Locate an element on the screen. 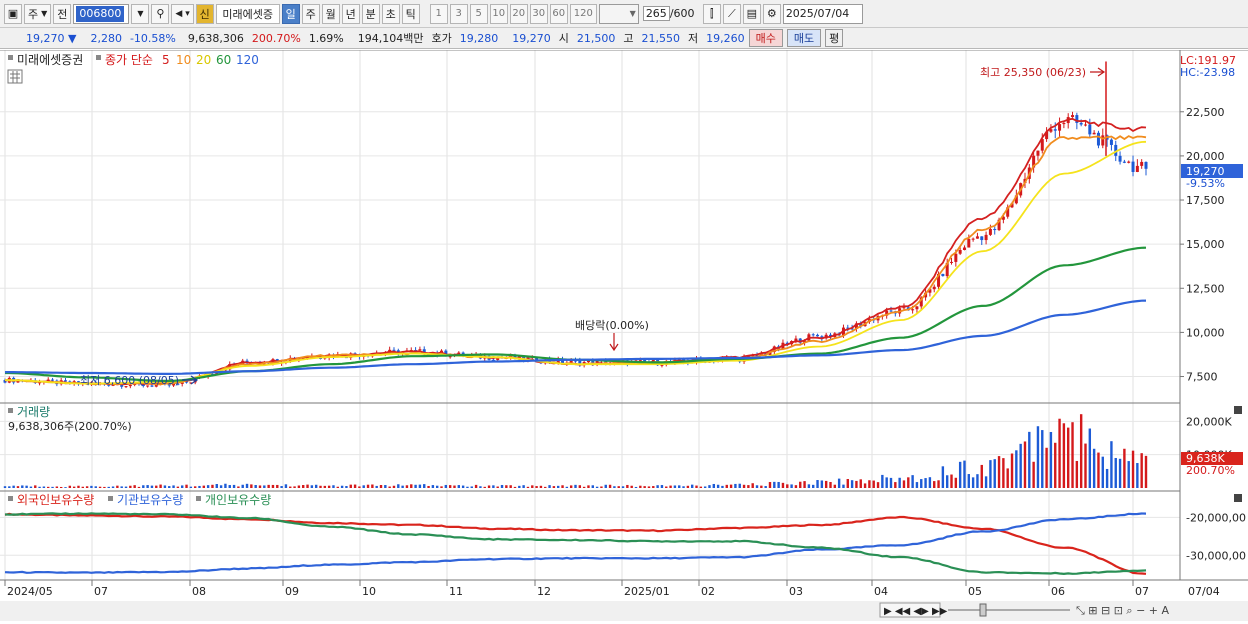 This screenshot has width=1248, height=624. minute-option-5: 5 is located at coordinates (478, 13).